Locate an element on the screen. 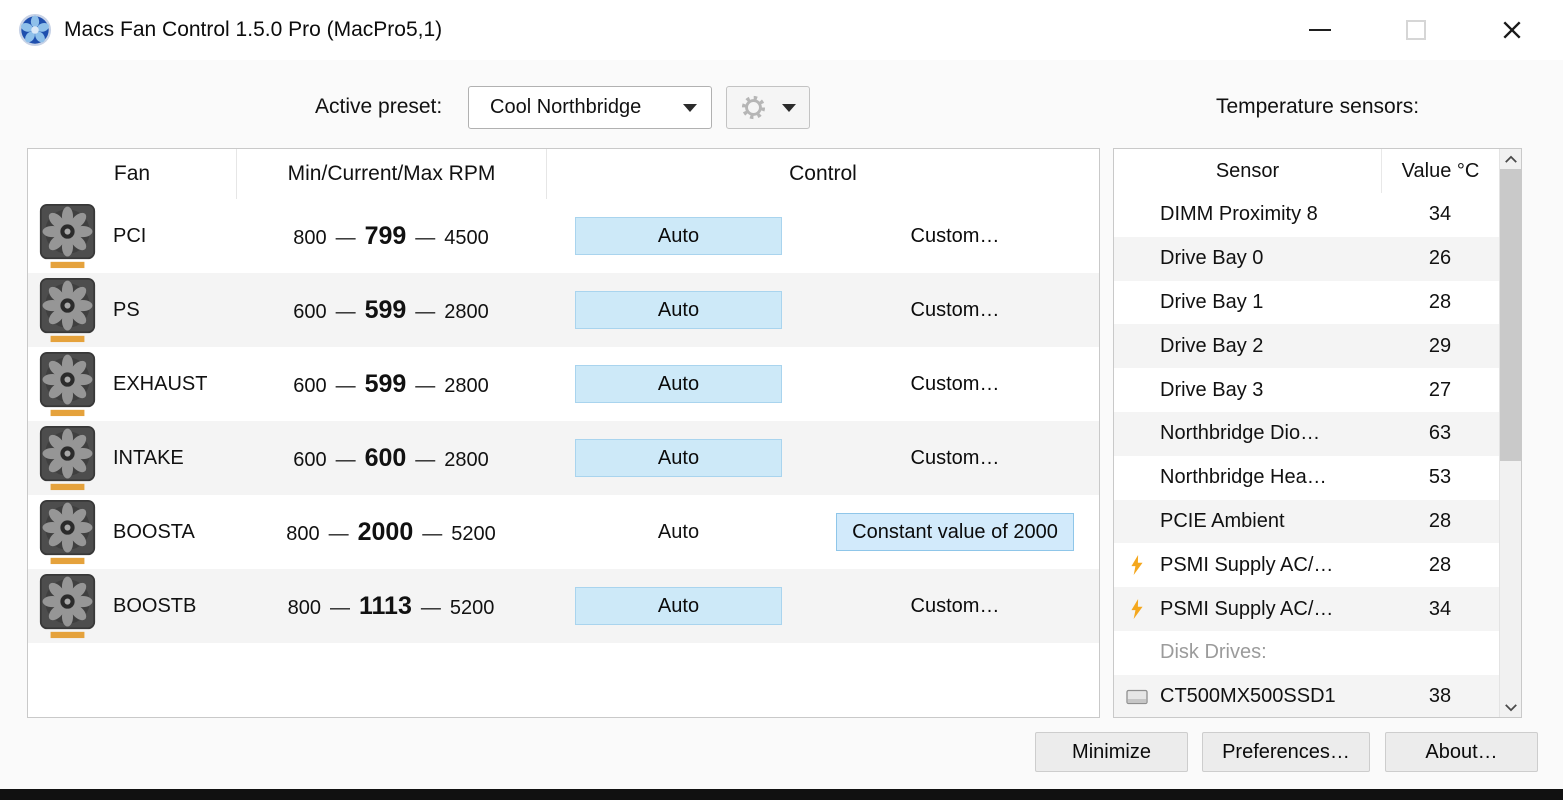 This screenshot has width=1563, height=800. titlebar: Macs Fan Control 1.5.0 Pro (MacPro5,1) is located at coordinates (781, 30).